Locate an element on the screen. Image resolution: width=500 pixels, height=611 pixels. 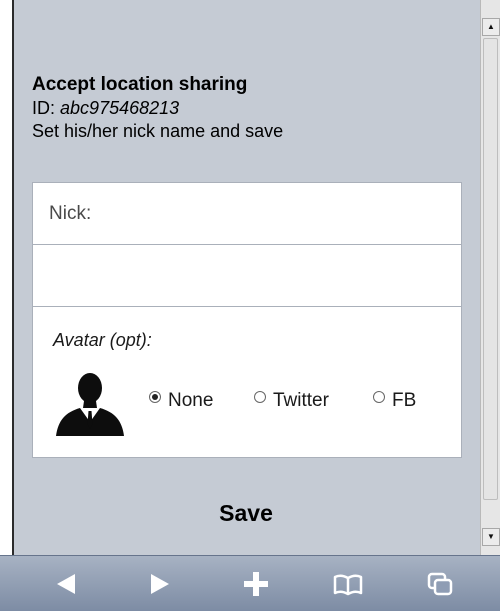
page-title: Accept location sharing is located at coordinates (140, 84).